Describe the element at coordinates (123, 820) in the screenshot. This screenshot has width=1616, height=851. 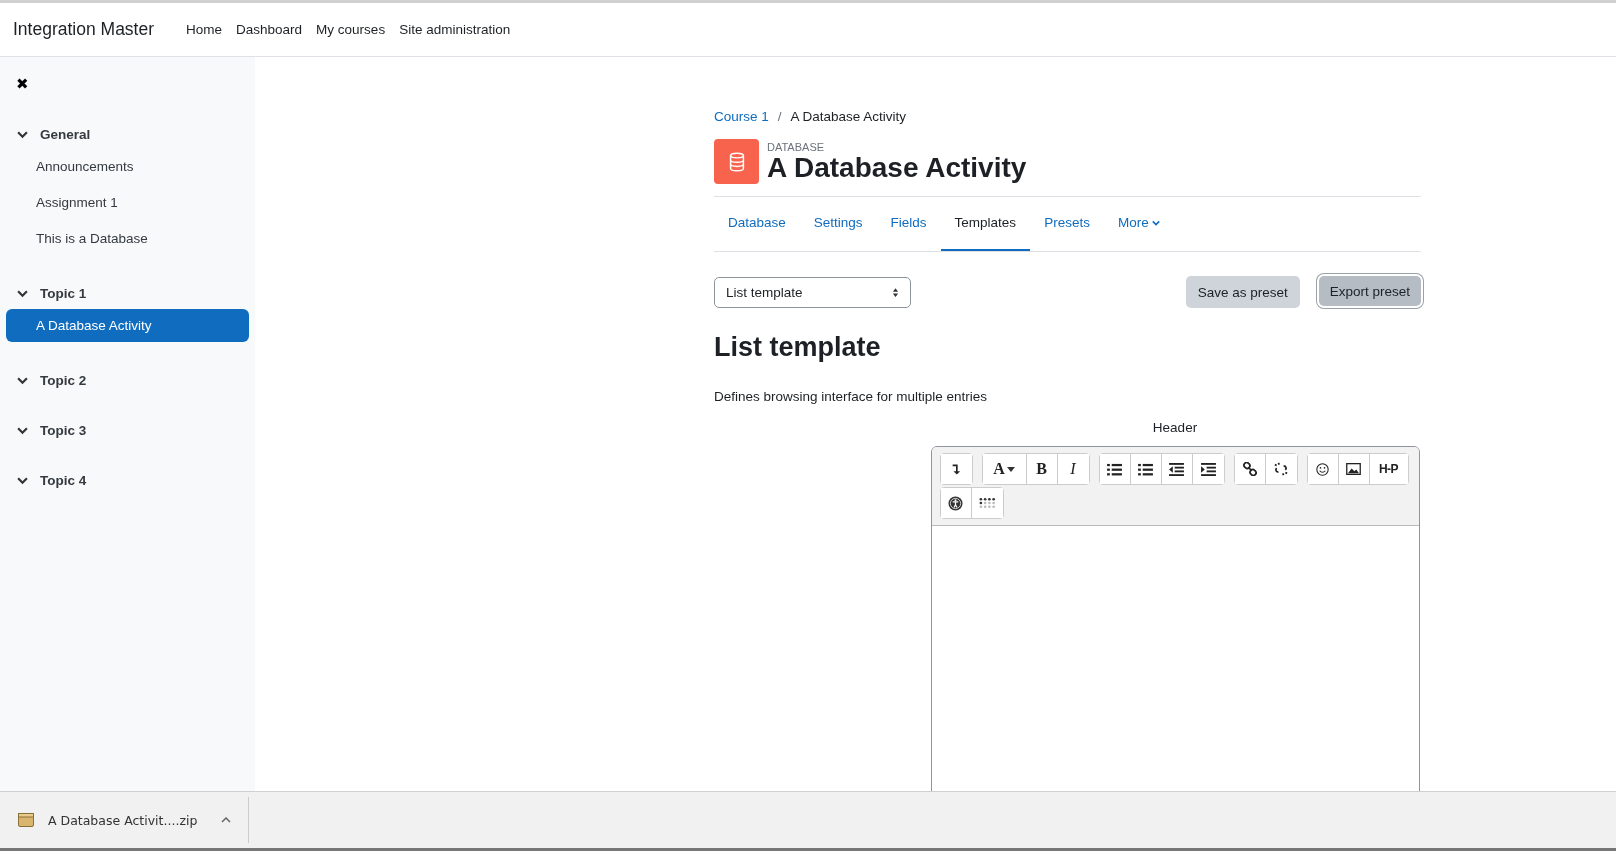
I see `downloaded-file-name: A Database Activit....zip` at that location.